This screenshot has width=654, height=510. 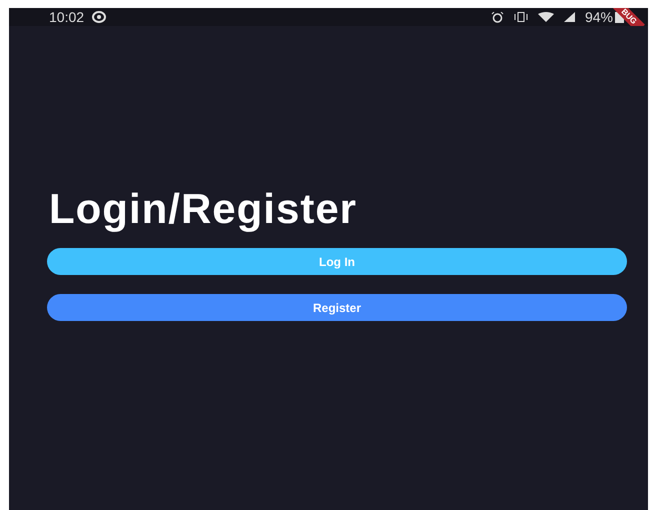 I want to click on page-title: Login/Register, so click(x=203, y=209).